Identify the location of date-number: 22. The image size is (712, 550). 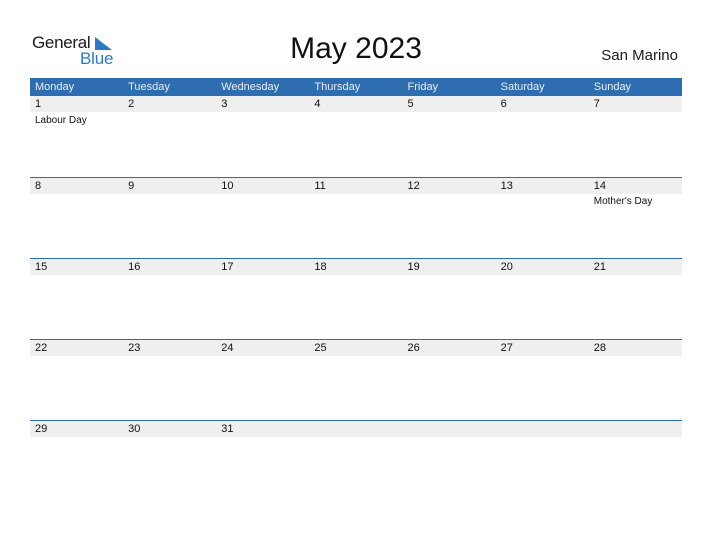
(41, 348).